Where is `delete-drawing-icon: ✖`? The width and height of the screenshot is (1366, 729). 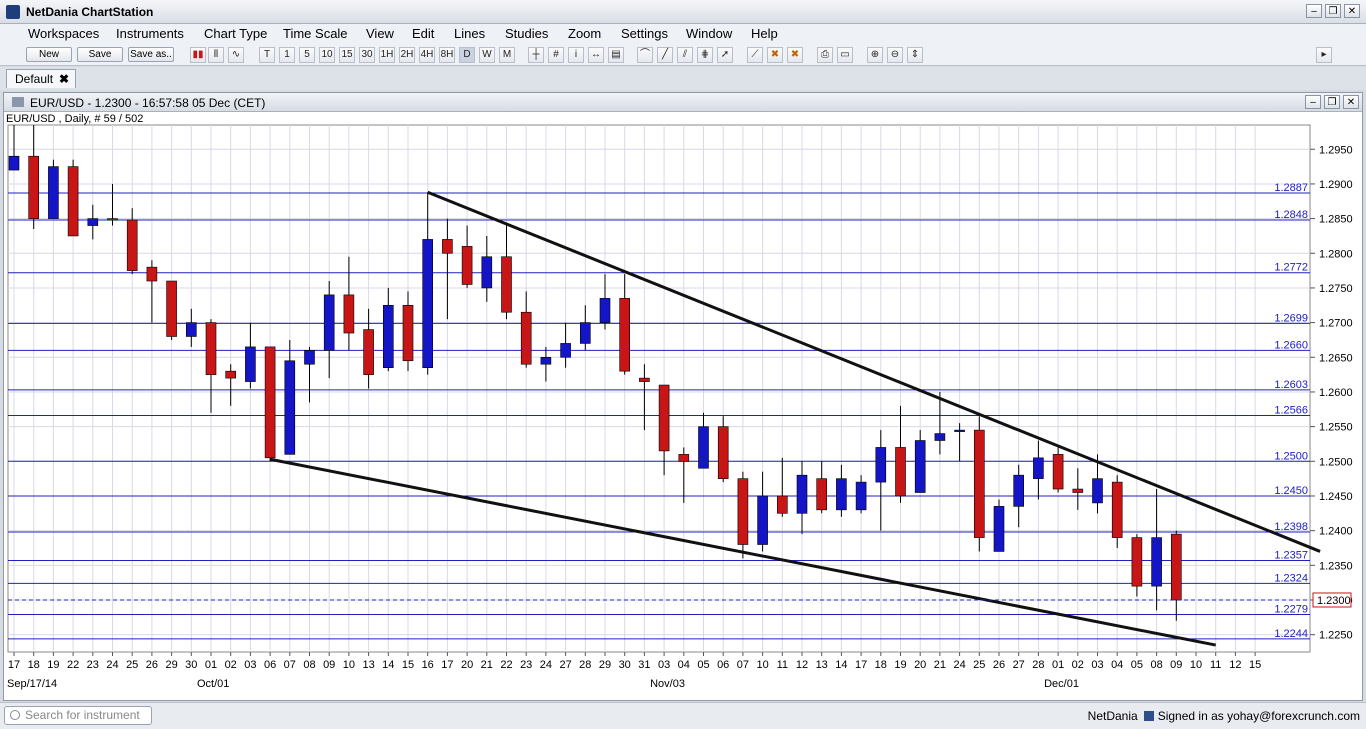
delete-drawing-icon: ✖ is located at coordinates (775, 55).